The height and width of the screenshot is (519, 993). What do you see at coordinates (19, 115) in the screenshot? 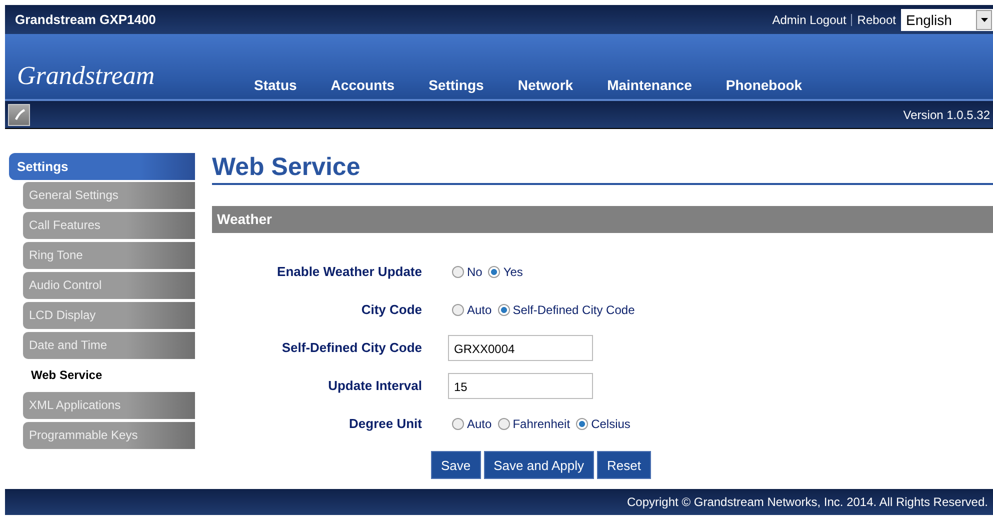
I see `phone-icon` at bounding box center [19, 115].